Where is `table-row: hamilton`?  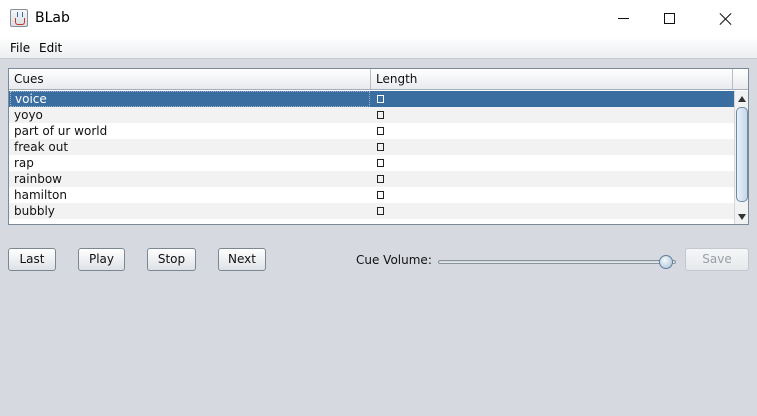
table-row: hamilton is located at coordinates (371, 195).